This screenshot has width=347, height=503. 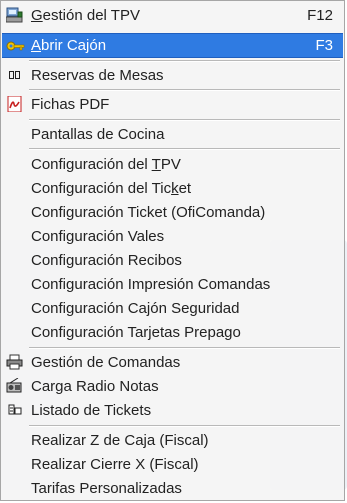 What do you see at coordinates (172, 75) in the screenshot?
I see `menu-item-reservas-mesas: Reservas de Mesas` at bounding box center [172, 75].